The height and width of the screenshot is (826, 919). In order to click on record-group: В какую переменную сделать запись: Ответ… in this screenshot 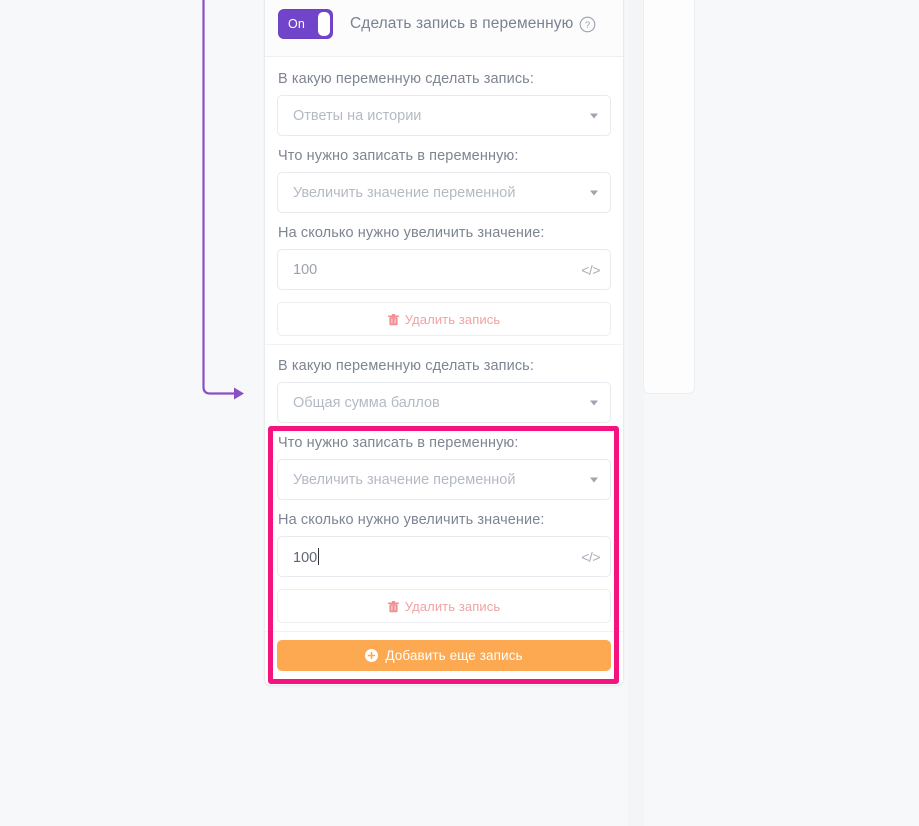, I will do `click(444, 200)`.